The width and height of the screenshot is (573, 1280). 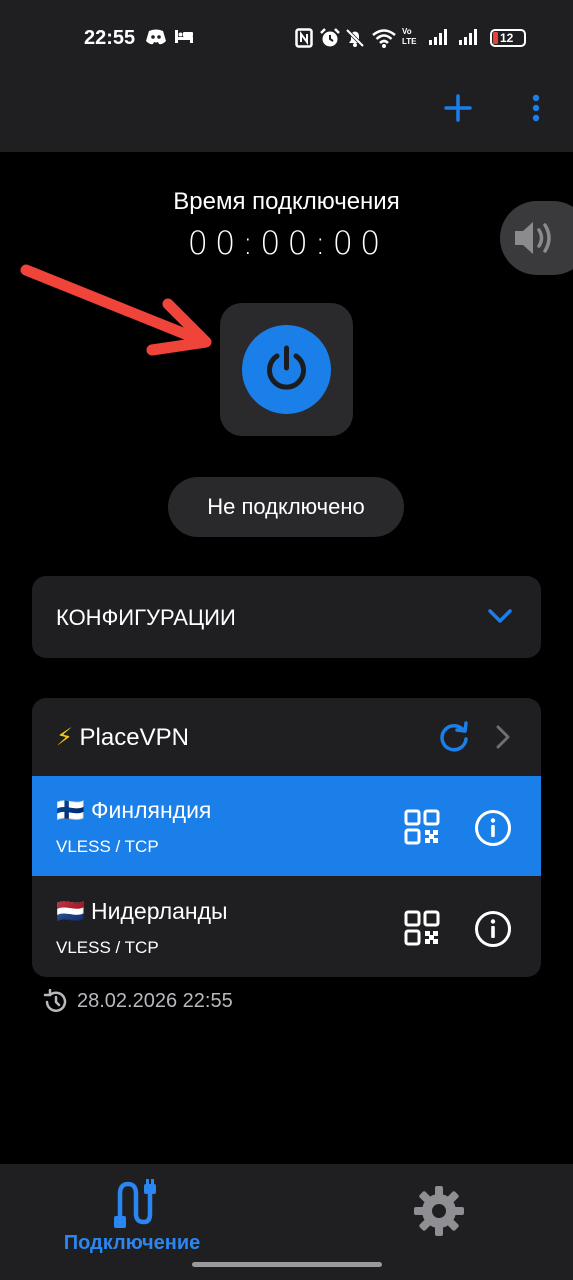 What do you see at coordinates (286, 114) in the screenshot?
I see `app-bar` at bounding box center [286, 114].